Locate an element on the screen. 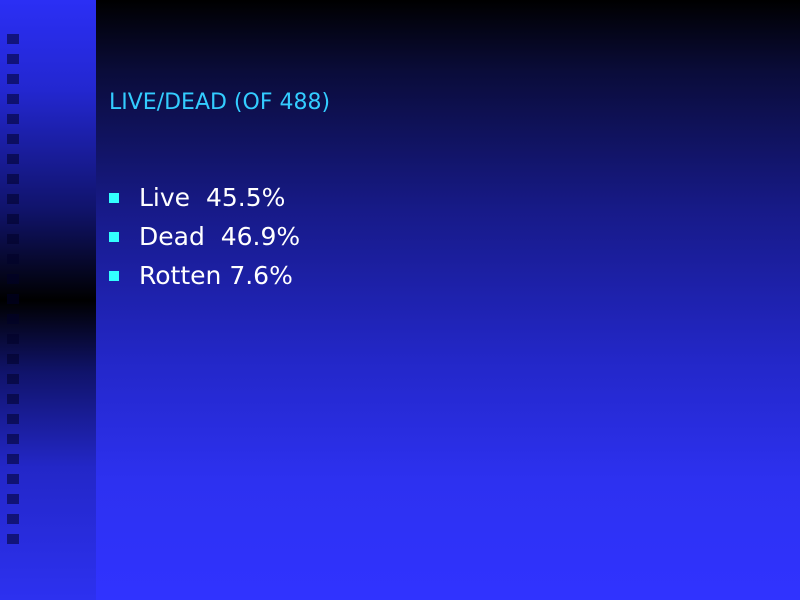 Image resolution: width=800 pixels, height=600 pixels. bullet-text: Live 45.5% is located at coordinates (212, 197).